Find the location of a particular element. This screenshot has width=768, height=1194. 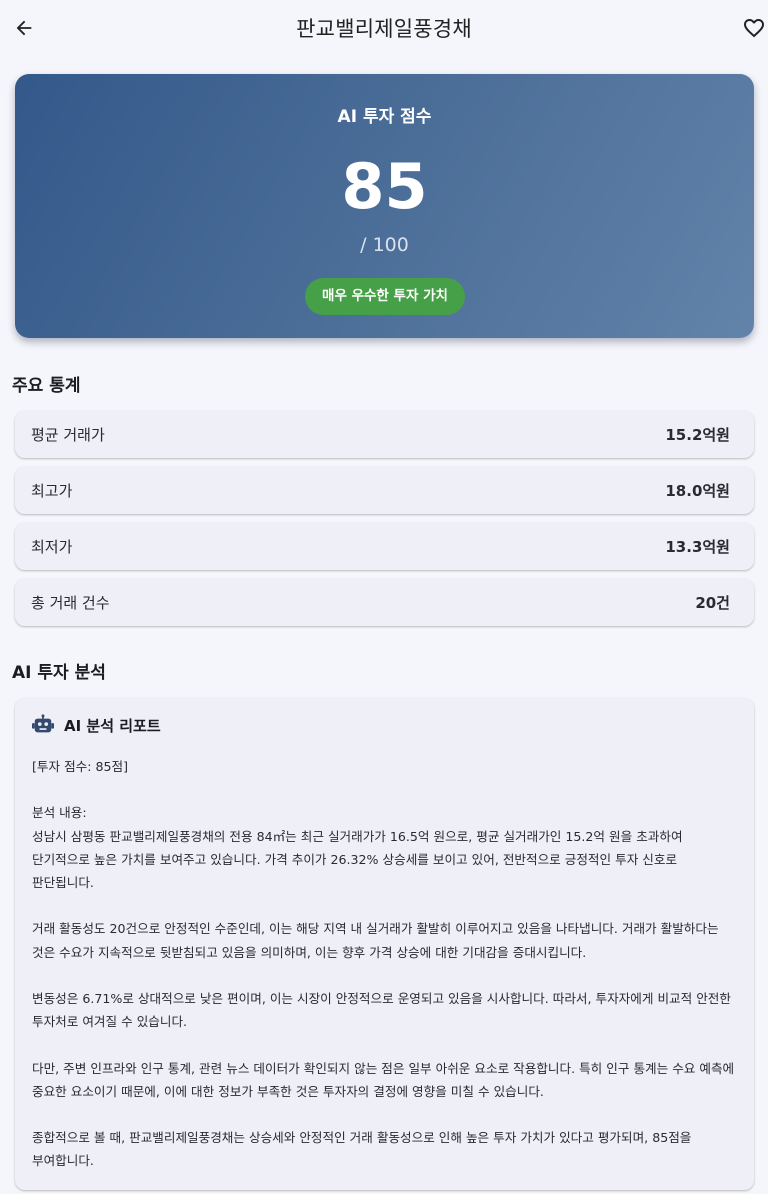

favorite-button is located at coordinates (754, 28).